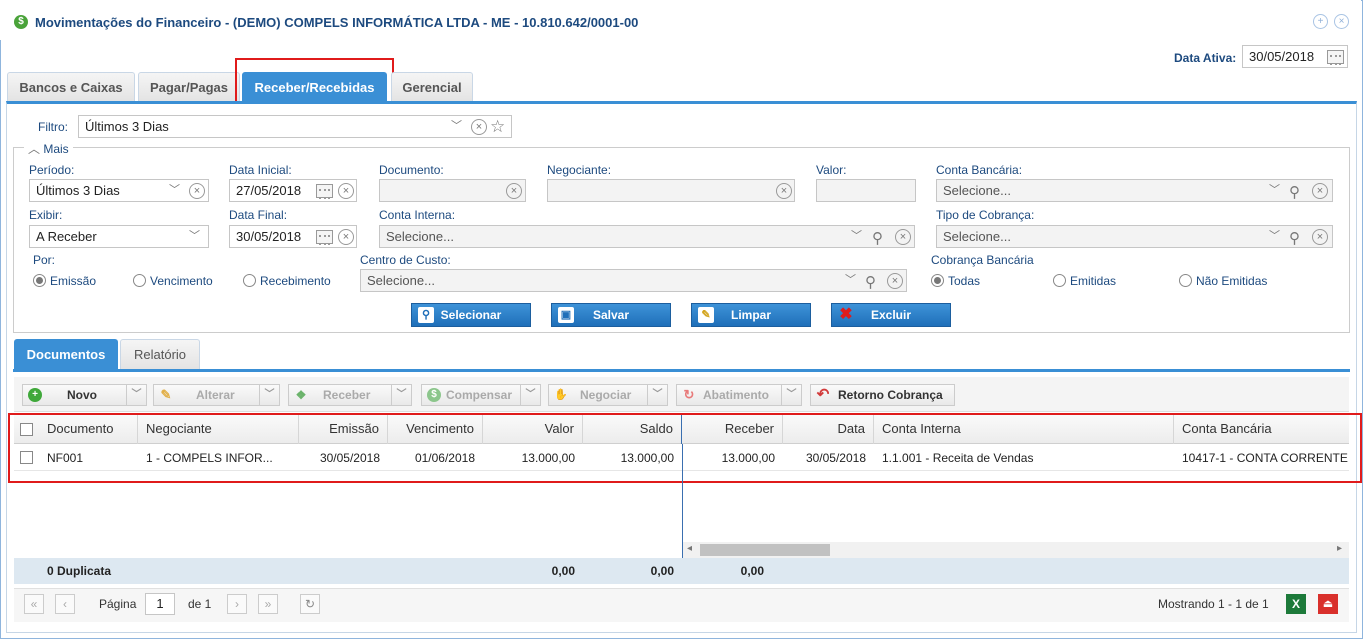 The image size is (1363, 639). What do you see at coordinates (846, 314) in the screenshot?
I see `delete-icon: ✖` at bounding box center [846, 314].